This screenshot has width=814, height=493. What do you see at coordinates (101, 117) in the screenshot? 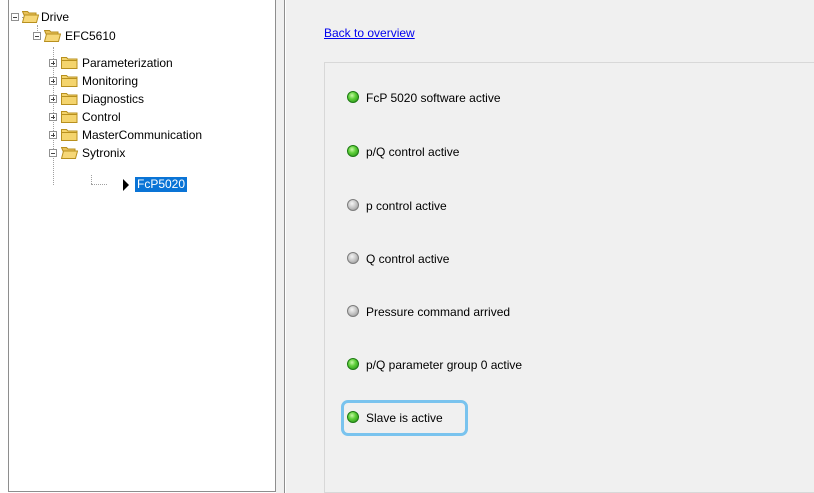
I see `tree-node-label: Control` at bounding box center [101, 117].